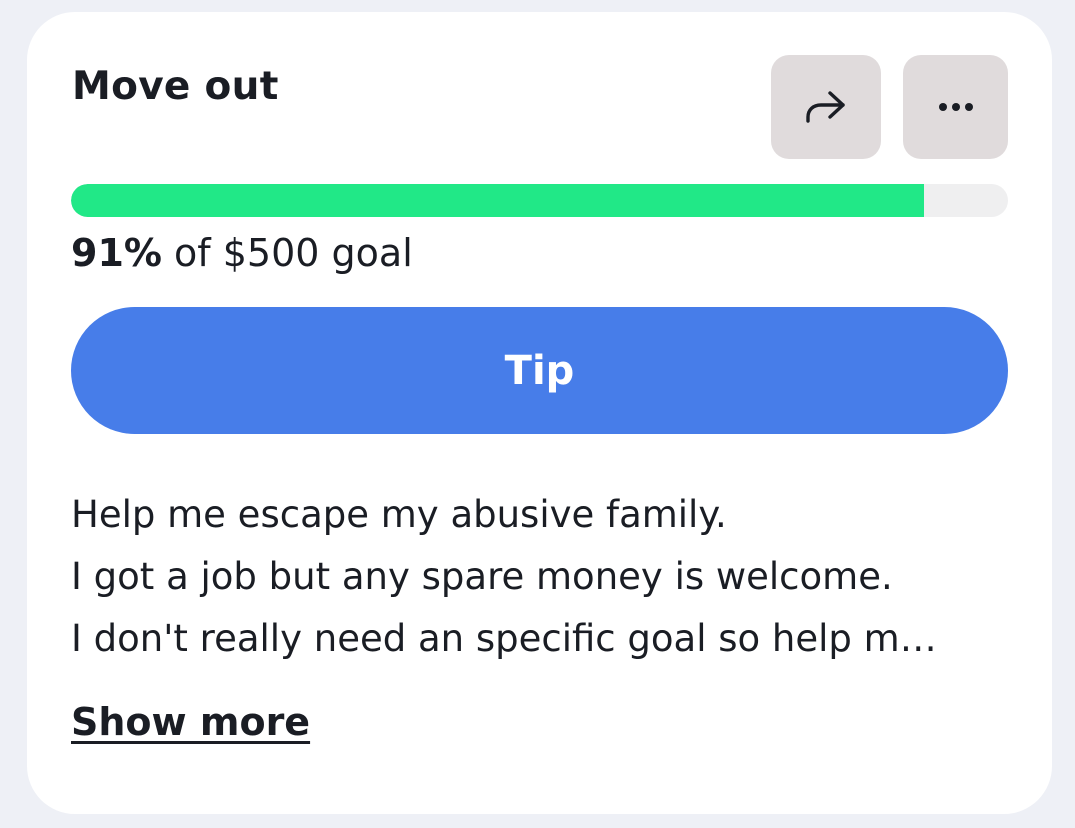 Image resolution: width=1075 pixels, height=828 pixels. I want to click on progress-goal-text: of $500 goal, so click(287, 253).